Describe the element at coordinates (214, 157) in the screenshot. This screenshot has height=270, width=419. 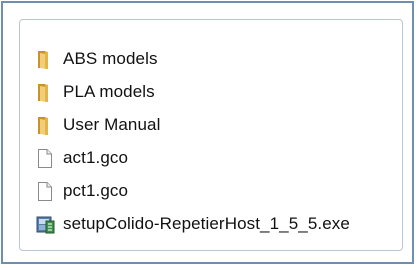
I see `list-item-act1-gco: act1.gco` at that location.